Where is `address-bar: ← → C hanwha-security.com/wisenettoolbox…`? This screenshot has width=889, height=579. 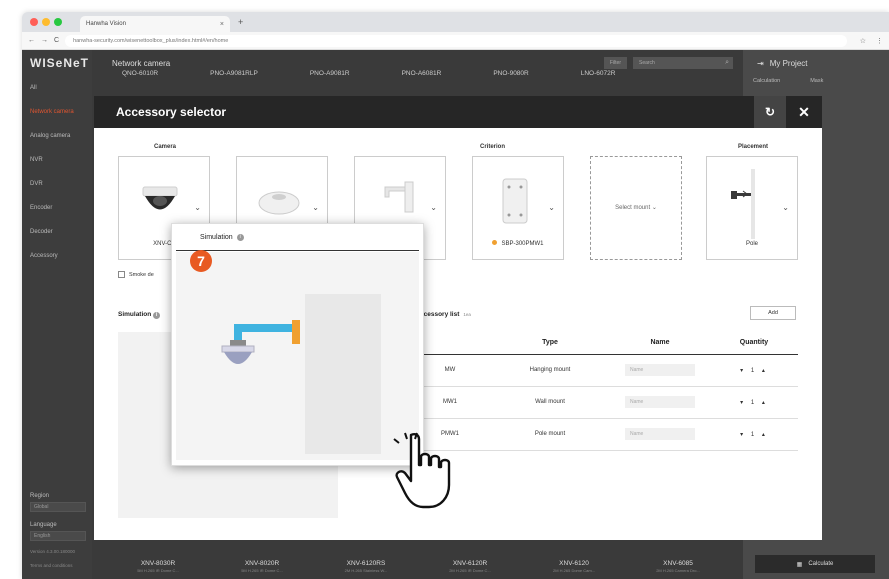 address-bar: ← → C hanwha-security.com/wisenettoolbox… is located at coordinates (455, 41).